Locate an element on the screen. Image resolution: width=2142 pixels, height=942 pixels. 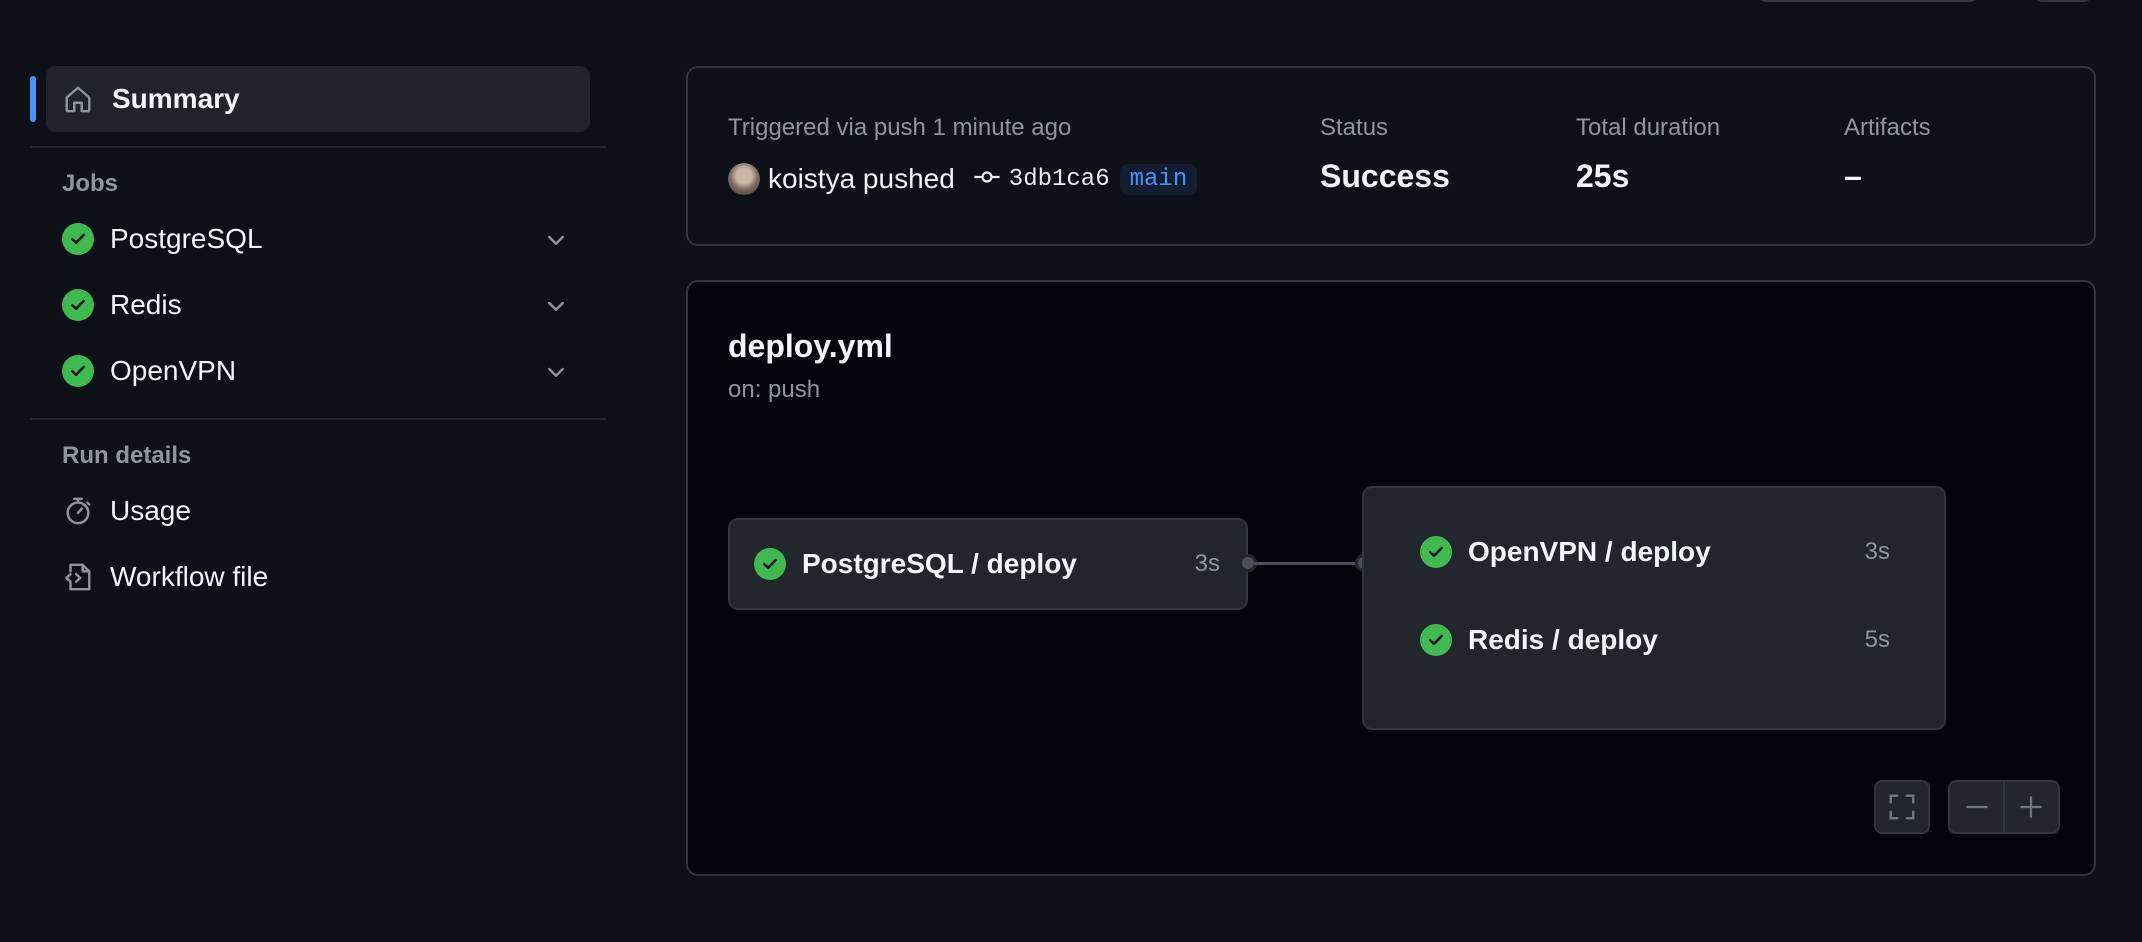
connector-line is located at coordinates (1306, 563).